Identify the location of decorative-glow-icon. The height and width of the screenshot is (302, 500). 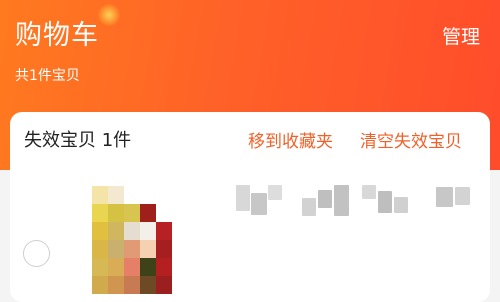
(109, 15).